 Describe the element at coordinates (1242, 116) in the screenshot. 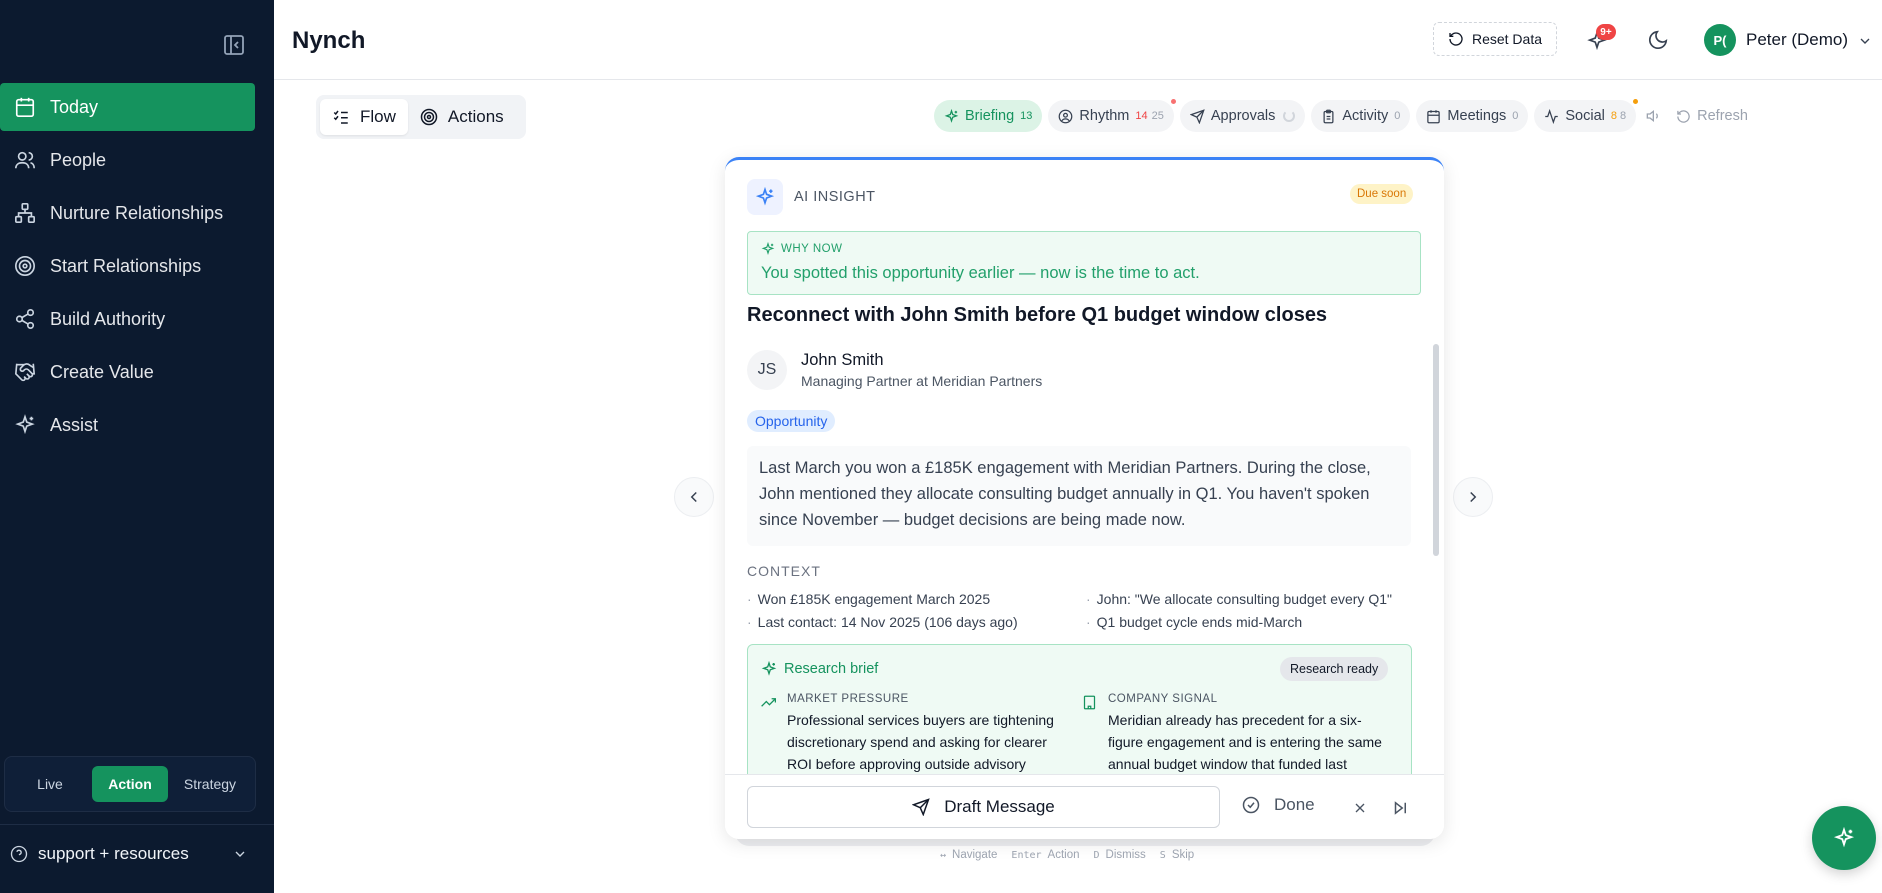

I see `tab-approvals: Approvals` at that location.